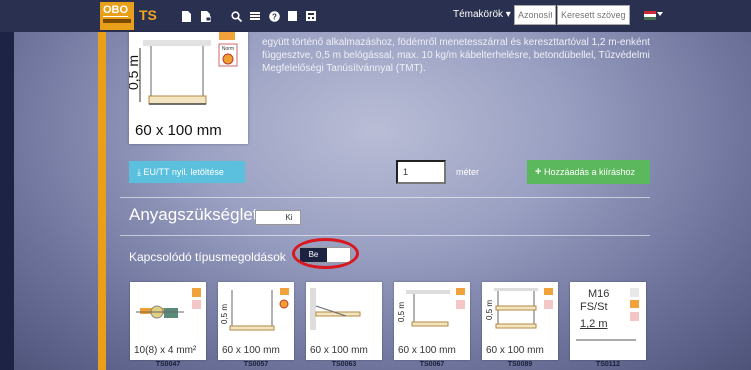 This screenshot has width=751, height=370. Describe the element at coordinates (650, 15) in the screenshot. I see `hungarian-flag-icon` at that location.